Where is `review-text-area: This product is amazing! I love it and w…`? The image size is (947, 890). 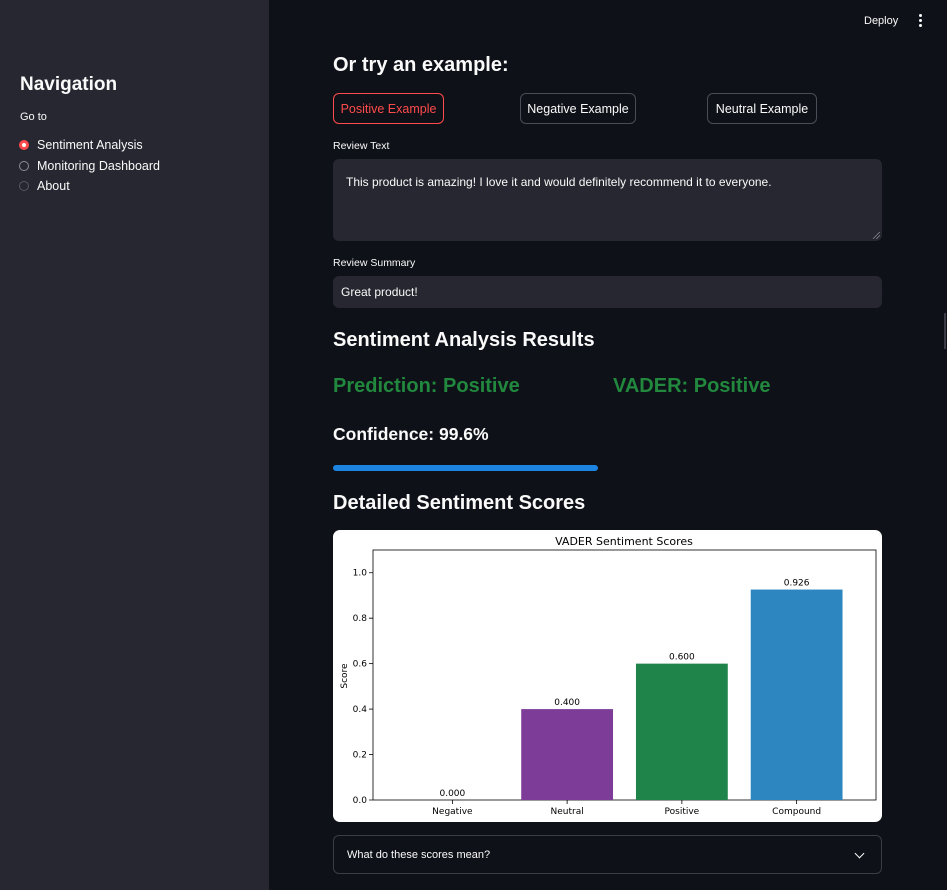
review-text-area: This product is amazing! I love it and w… is located at coordinates (607, 200).